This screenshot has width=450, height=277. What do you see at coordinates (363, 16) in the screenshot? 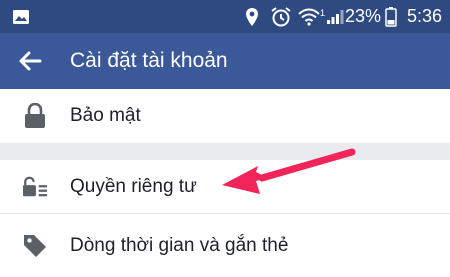
I see `battery-percent: 23%` at bounding box center [363, 16].